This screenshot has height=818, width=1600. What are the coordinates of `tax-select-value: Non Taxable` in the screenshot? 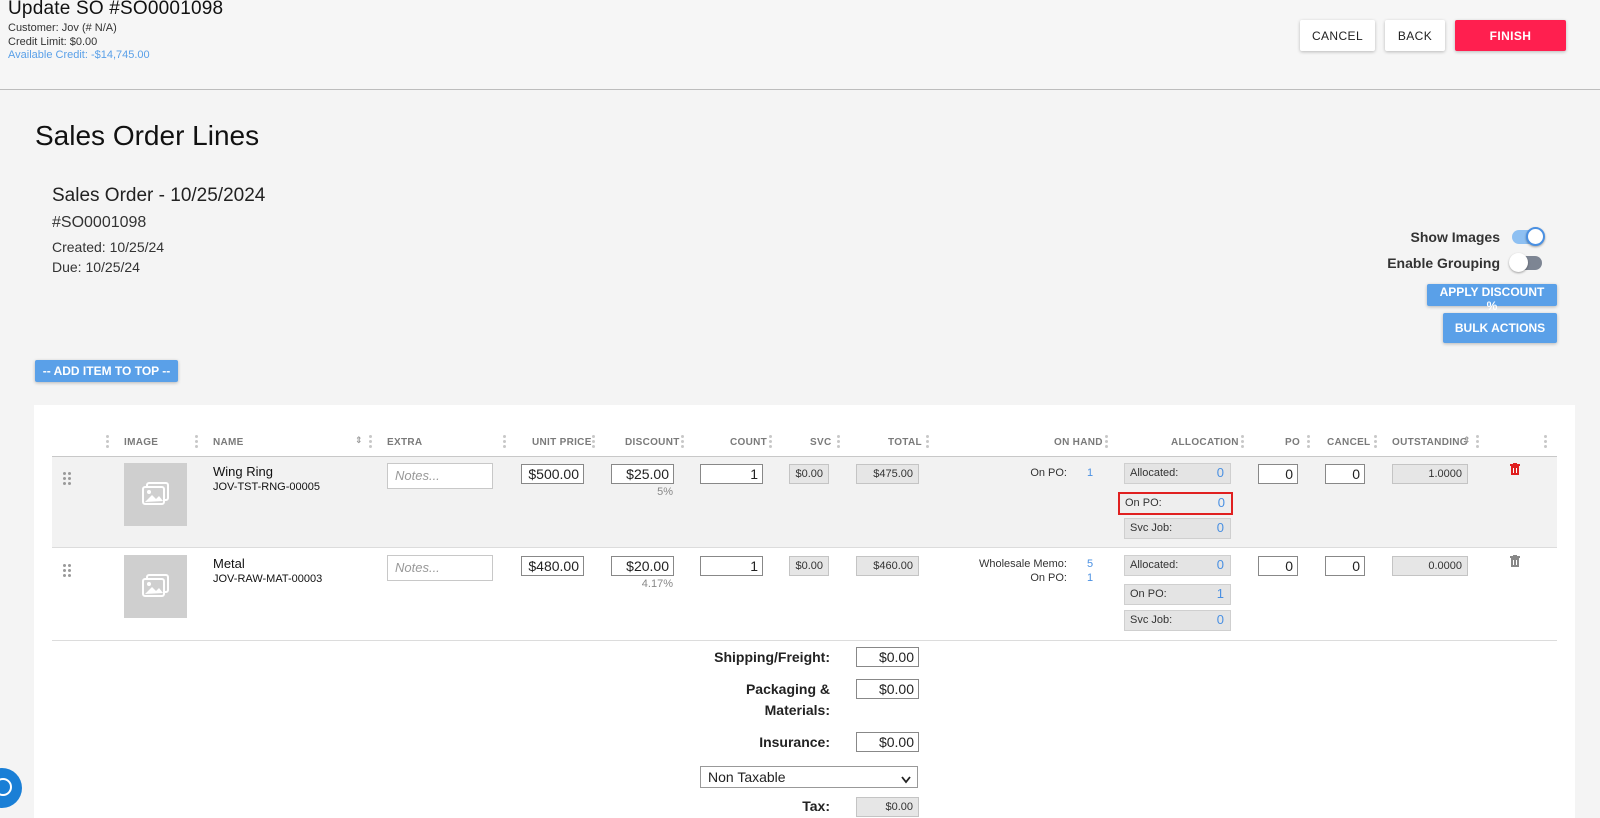 It's located at (747, 777).